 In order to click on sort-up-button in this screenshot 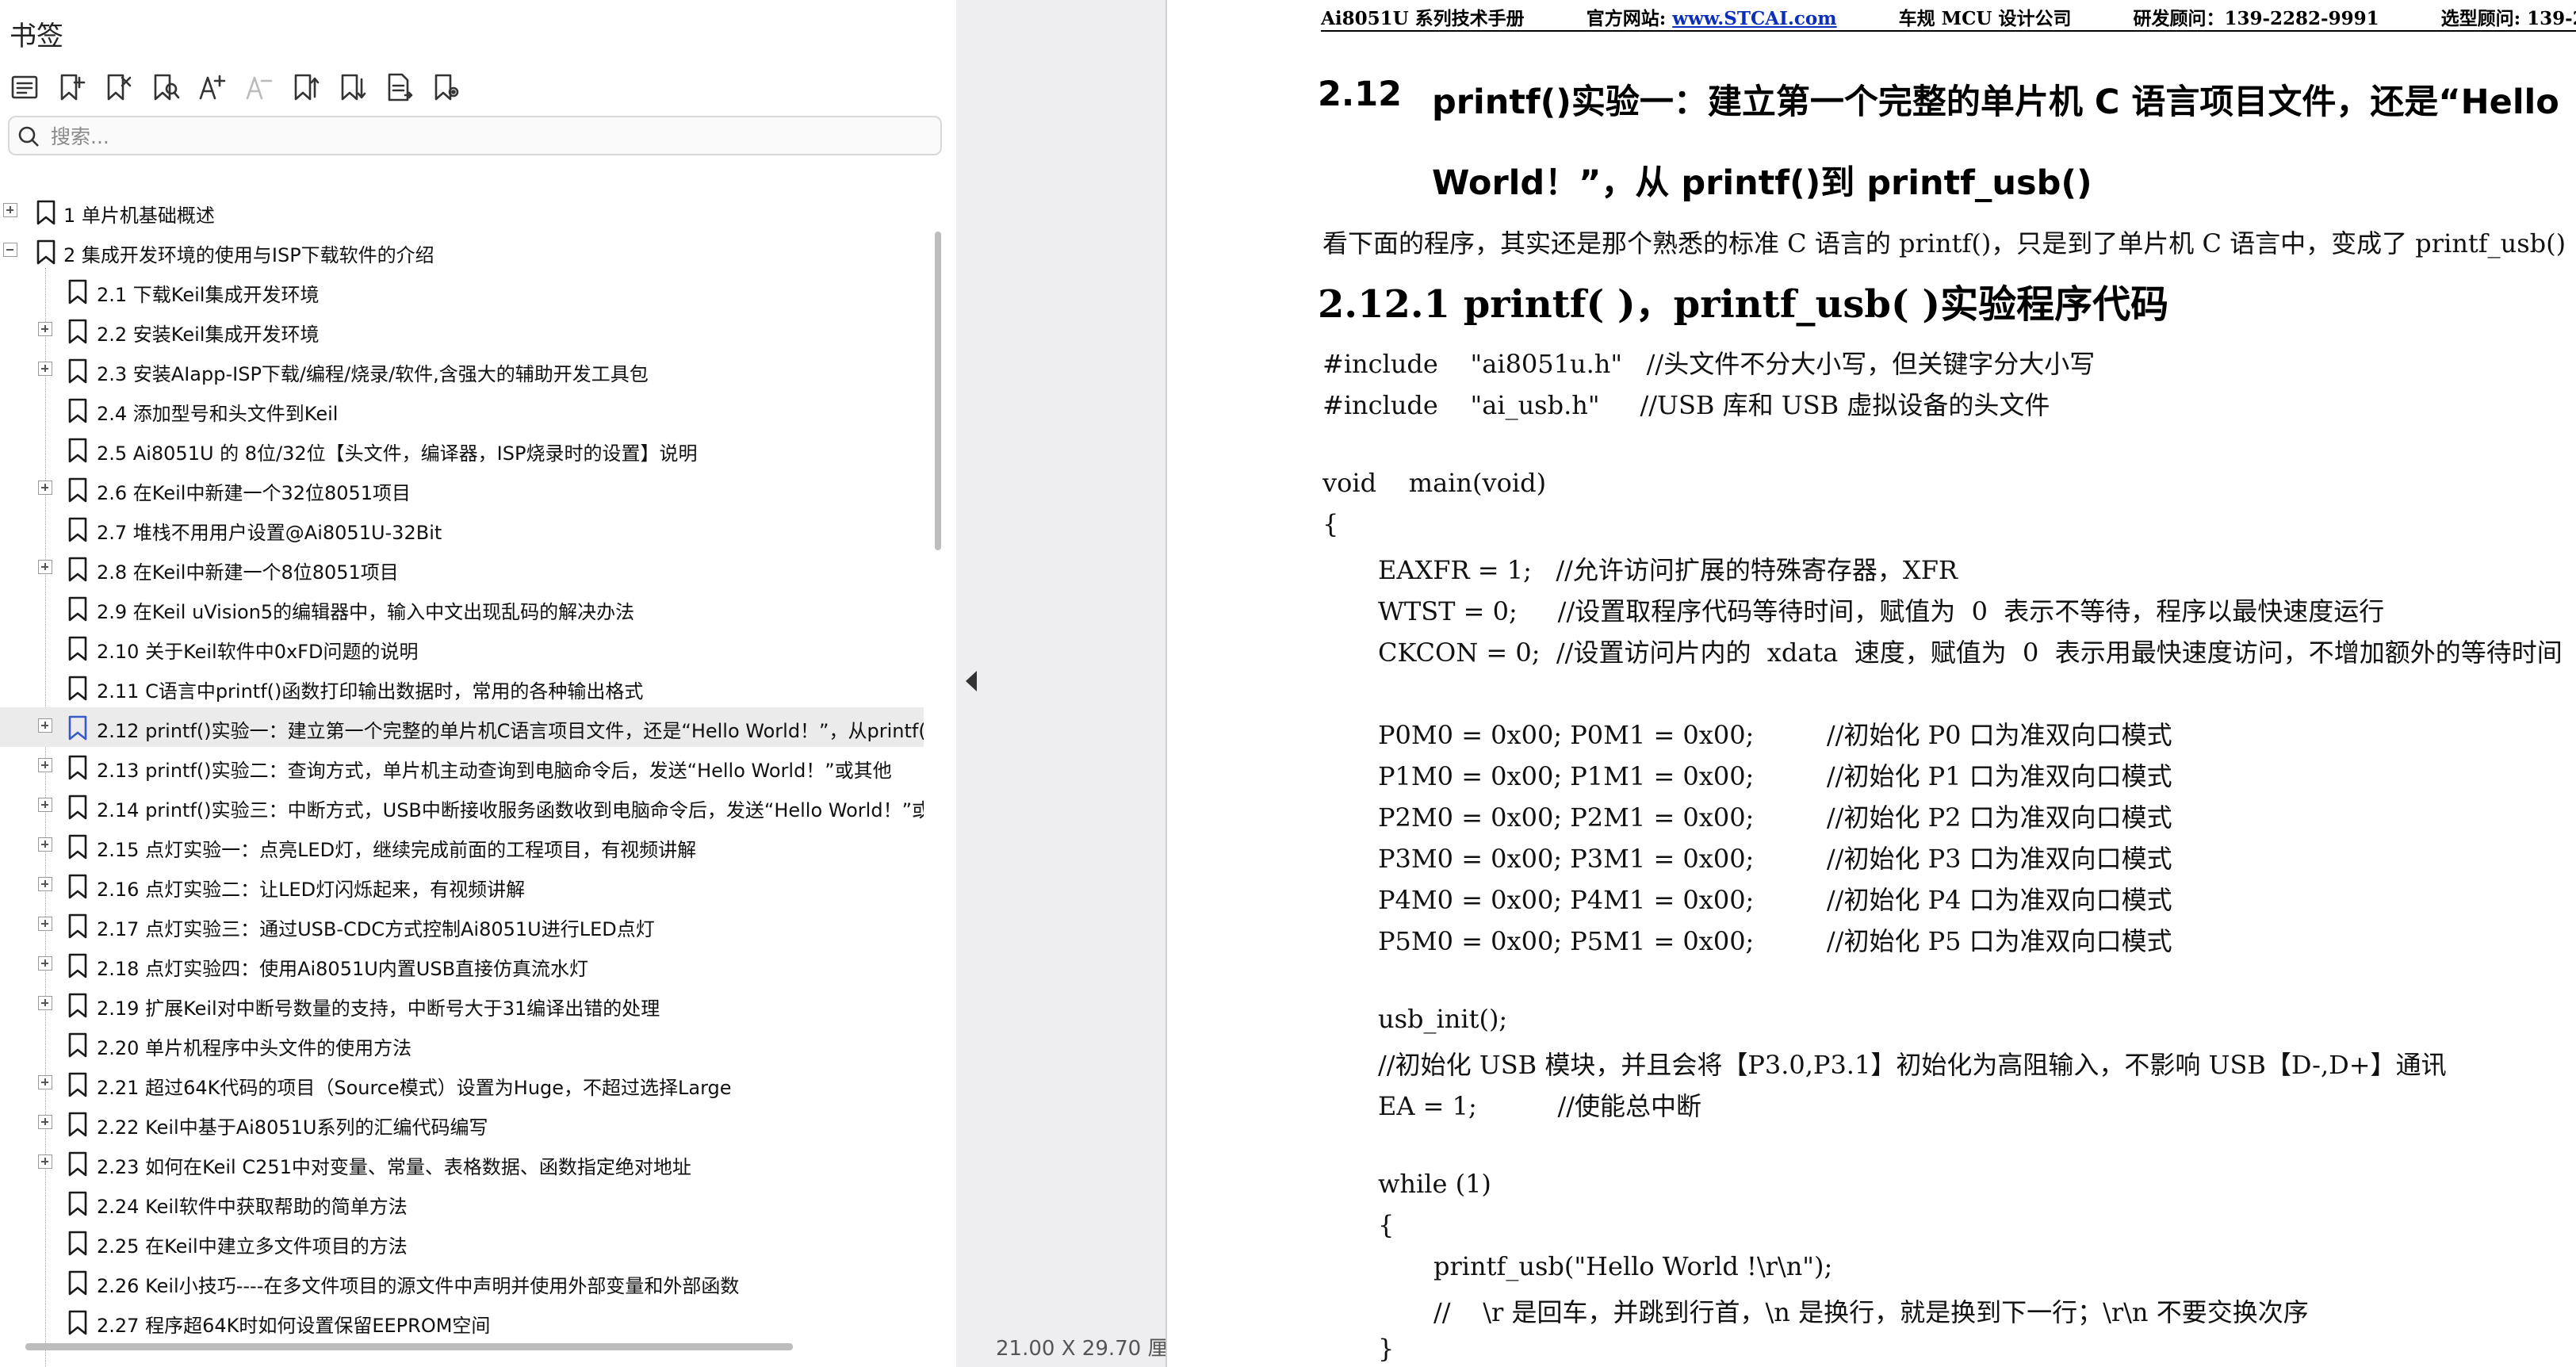, I will do `click(305, 87)`.